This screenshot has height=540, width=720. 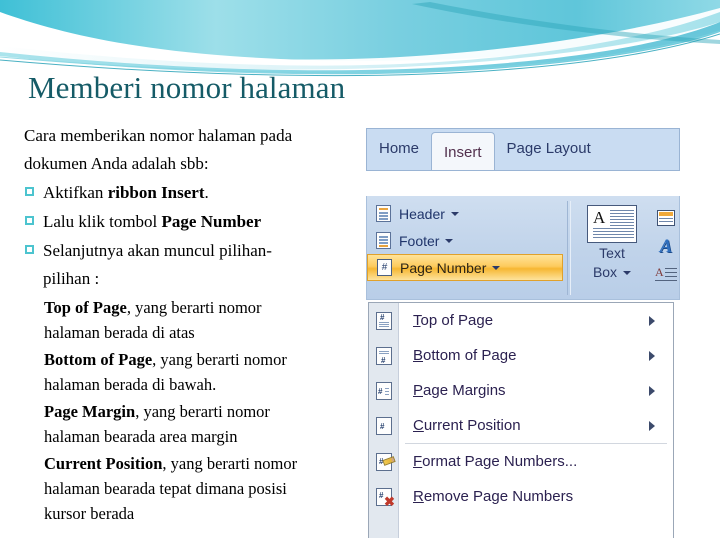 What do you see at coordinates (165, 488) in the screenshot?
I see `sub-item-line2: halaman bearada tepat dimana posisi` at bounding box center [165, 488].